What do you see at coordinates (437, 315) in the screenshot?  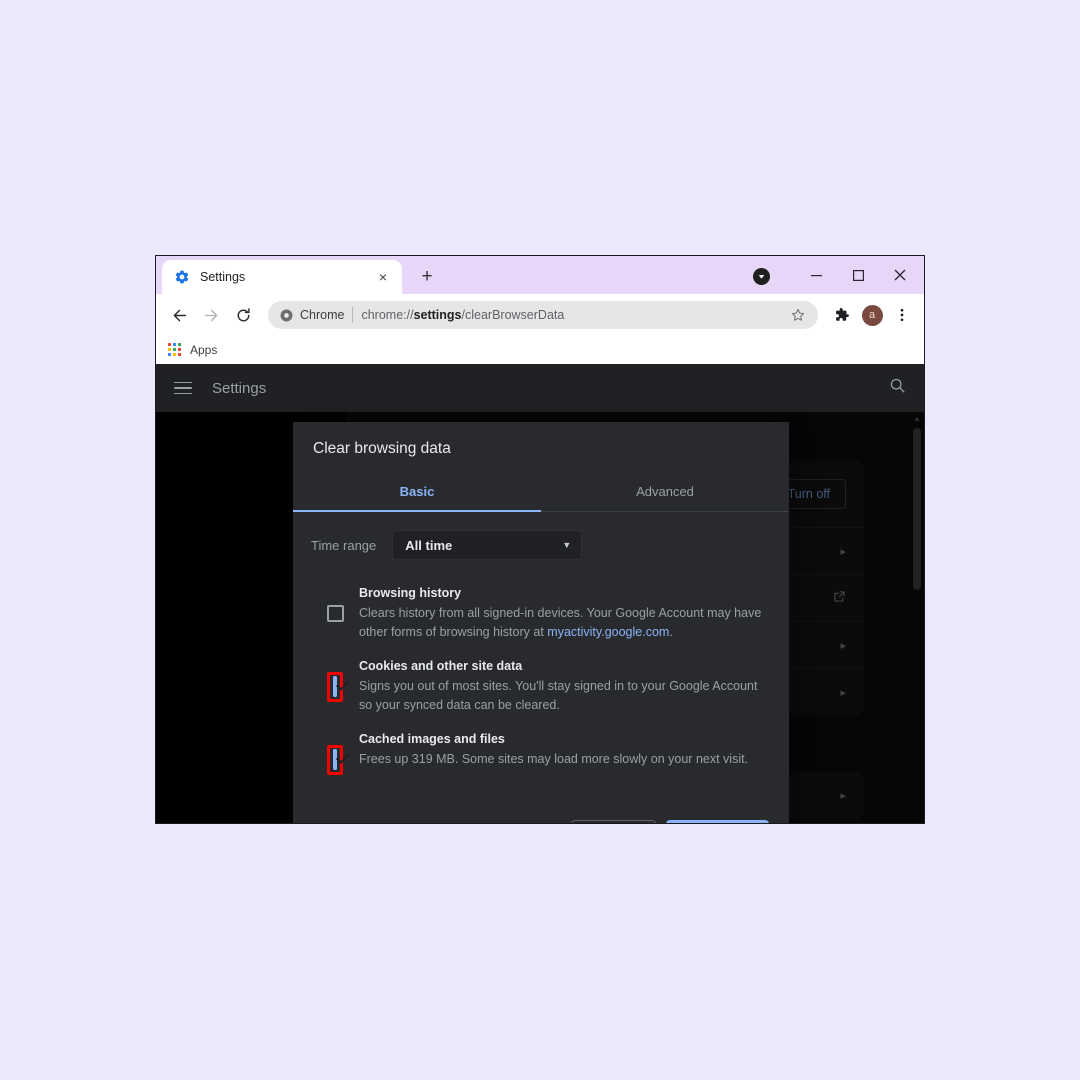 I see `url-host: settings` at bounding box center [437, 315].